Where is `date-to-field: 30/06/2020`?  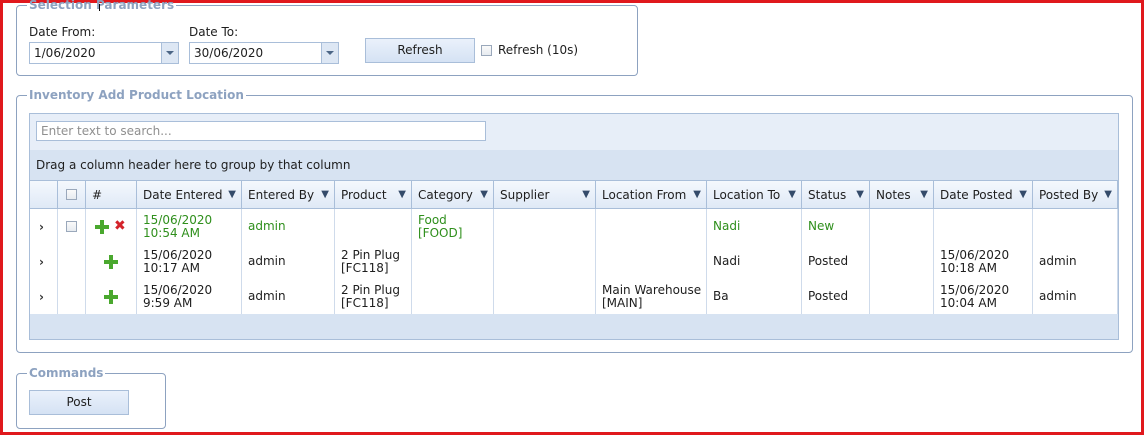
date-to-field: 30/06/2020 is located at coordinates (264, 53).